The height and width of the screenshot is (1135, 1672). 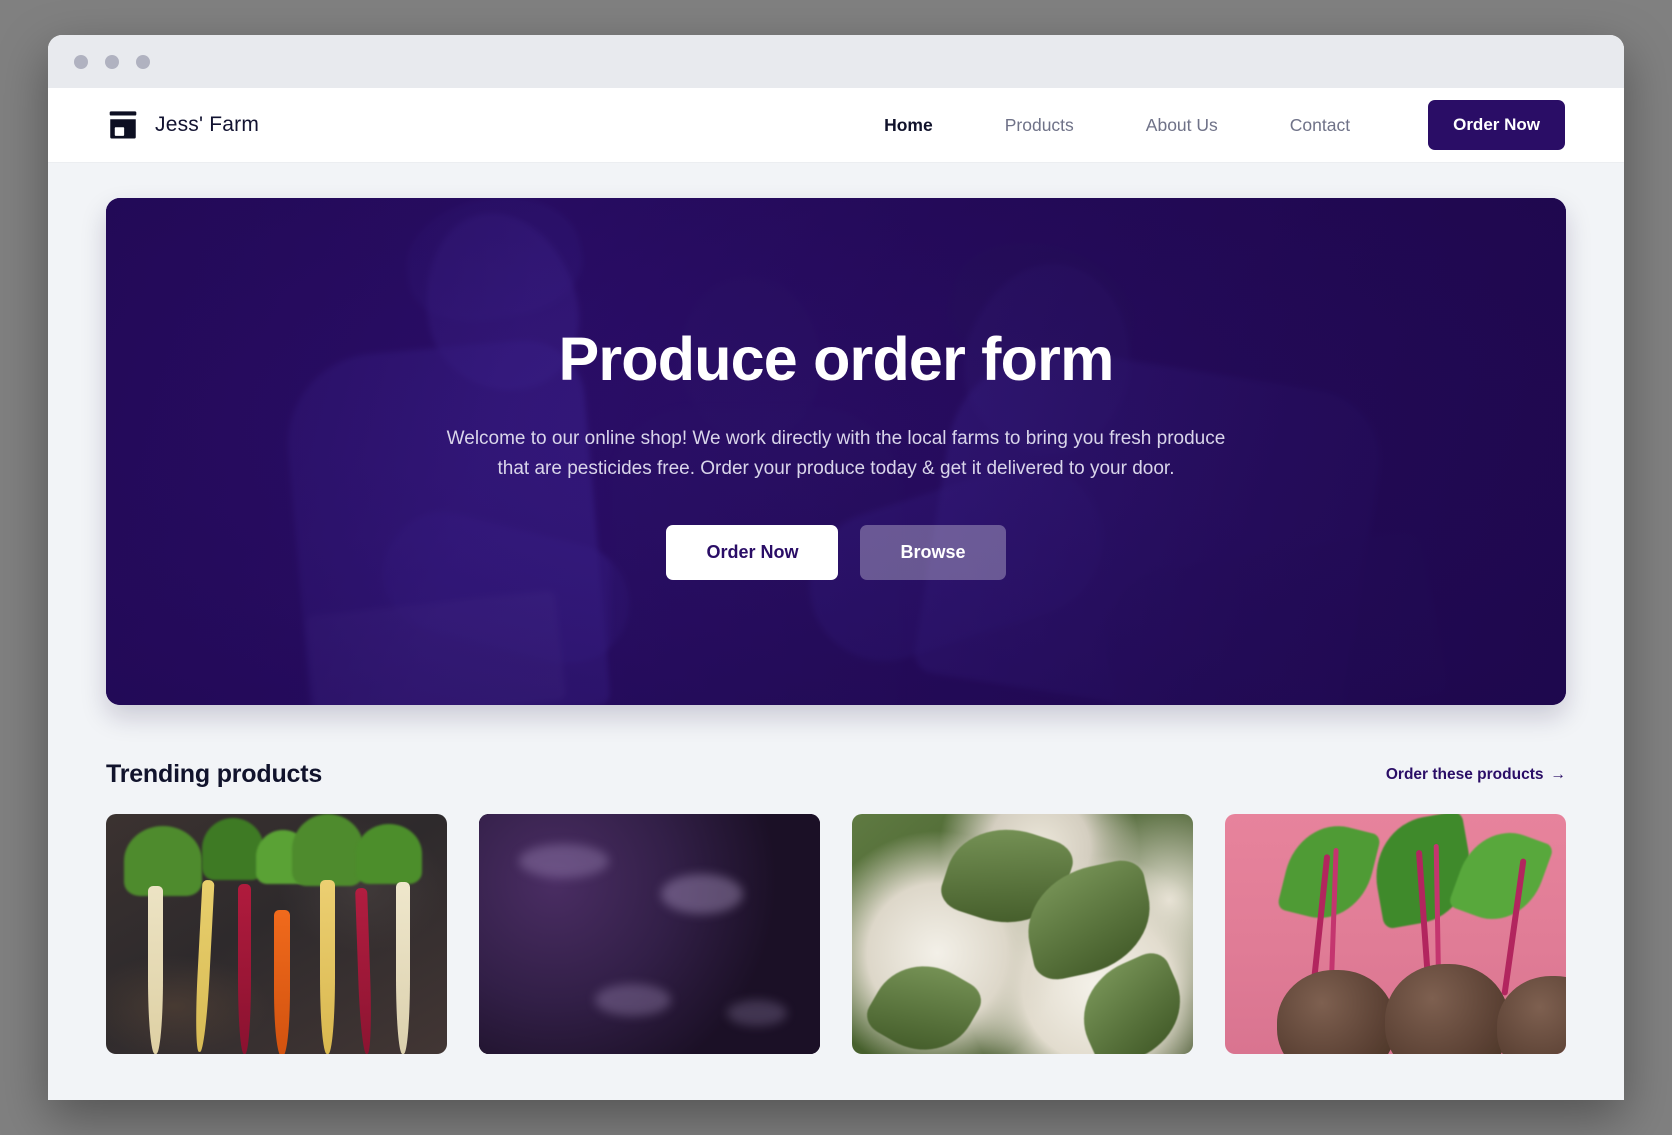 What do you see at coordinates (933, 552) in the screenshot?
I see `hero-browse-button: Browse` at bounding box center [933, 552].